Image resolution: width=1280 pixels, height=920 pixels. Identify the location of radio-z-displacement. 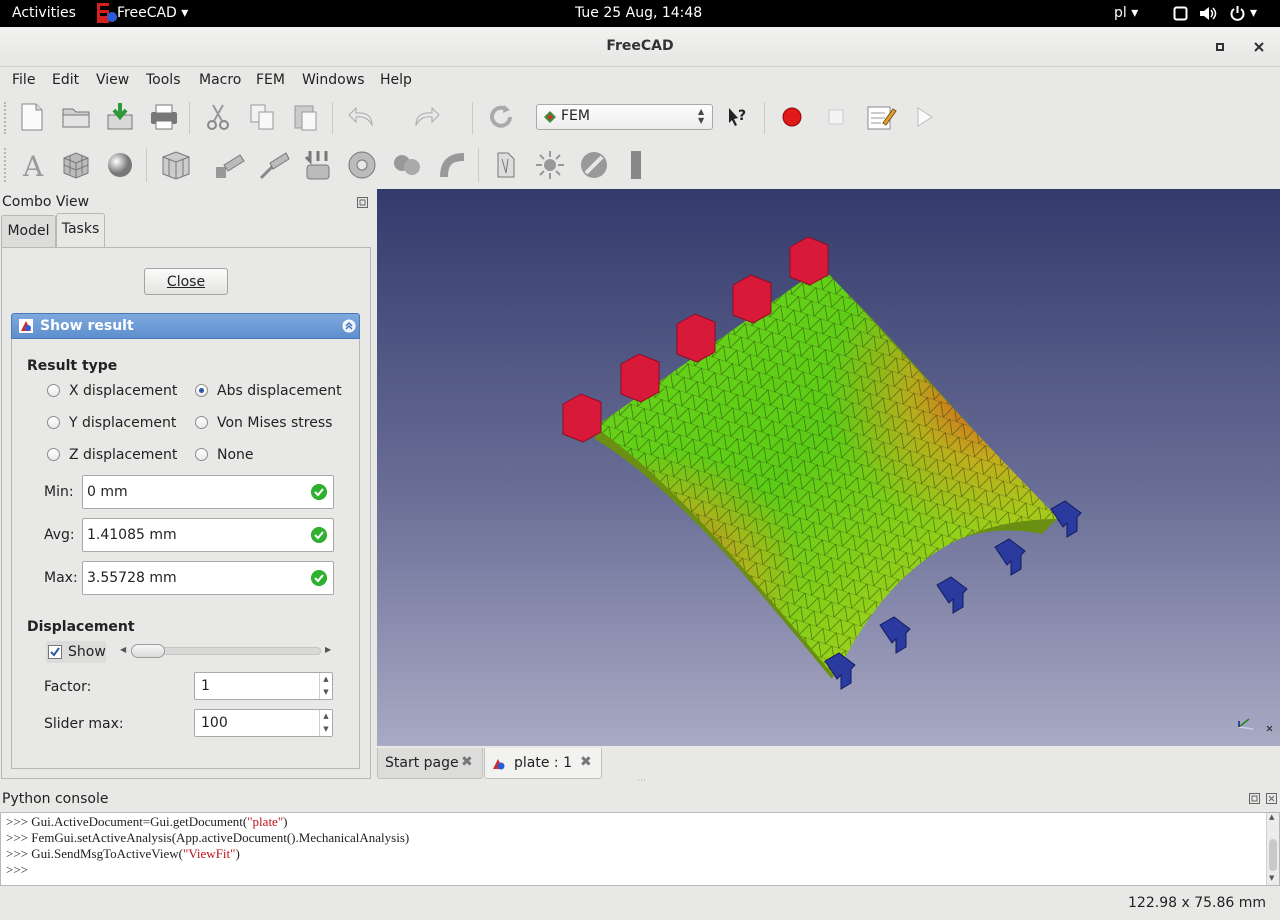
(53, 454).